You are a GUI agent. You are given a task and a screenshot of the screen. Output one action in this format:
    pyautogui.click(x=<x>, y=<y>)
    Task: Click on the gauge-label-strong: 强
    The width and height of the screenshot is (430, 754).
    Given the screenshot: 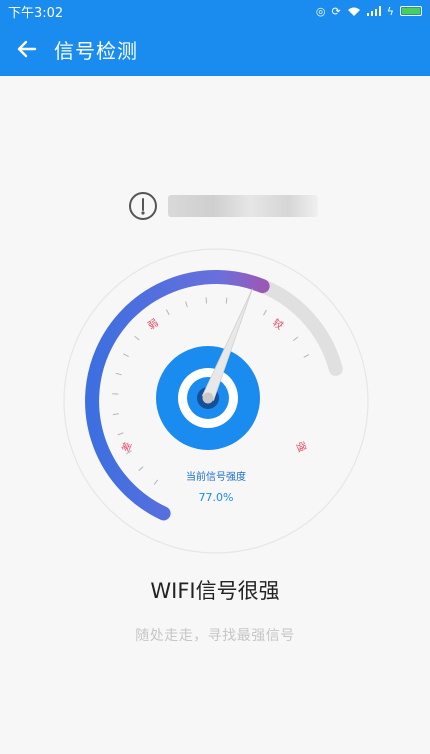 What is the action you would take?
    pyautogui.click(x=300, y=447)
    